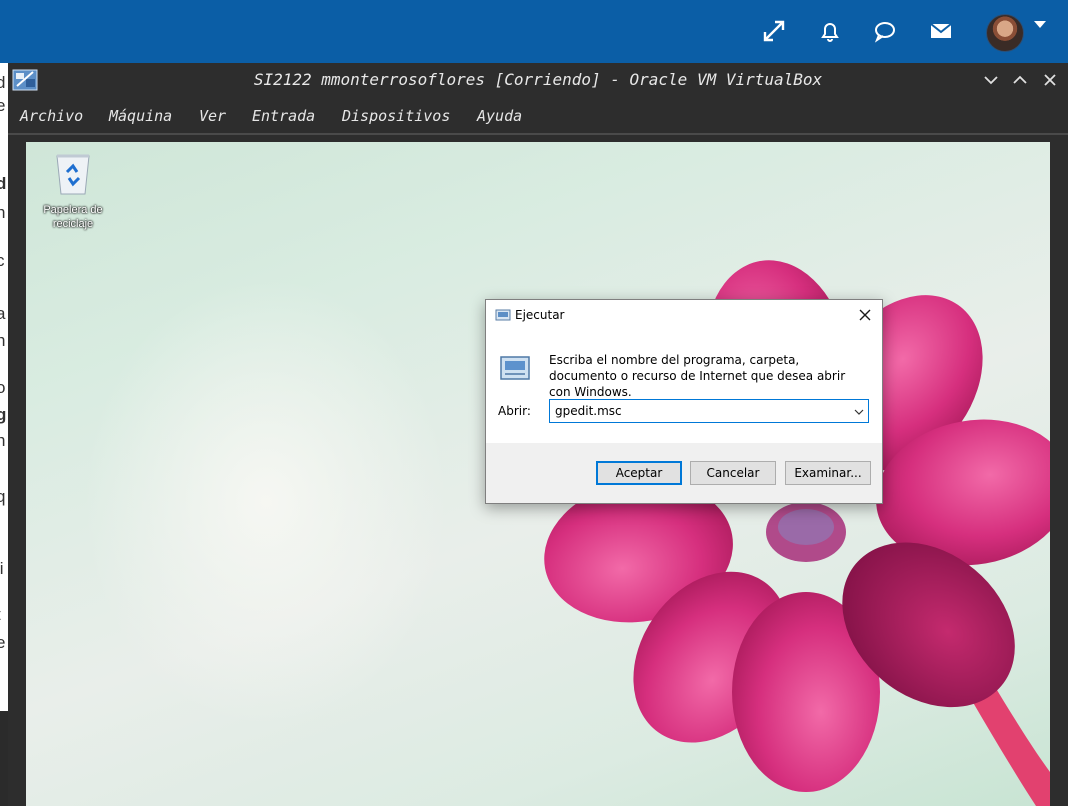  I want to click on menu-archivo: Archivo, so click(51, 116).